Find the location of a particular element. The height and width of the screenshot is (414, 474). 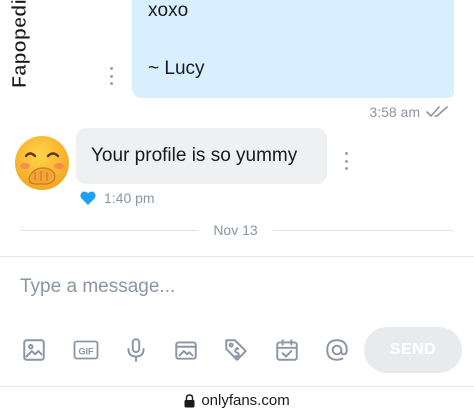

heart-icon is located at coordinates (88, 198).